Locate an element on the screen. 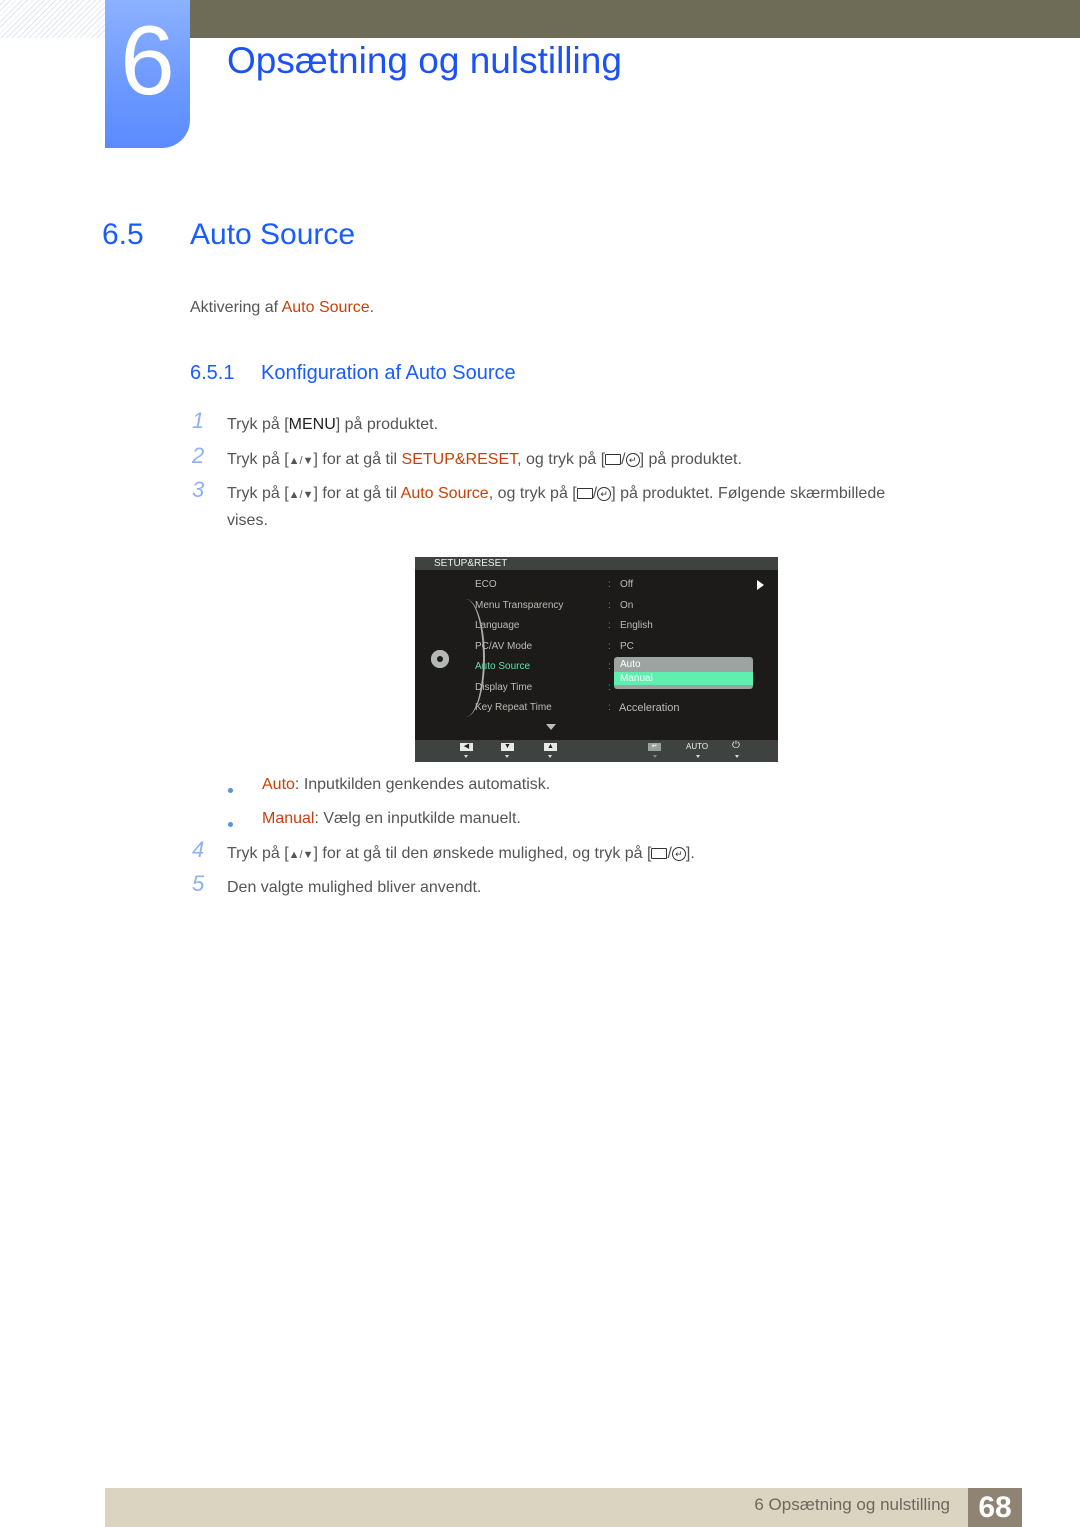 This screenshot has height=1527, width=1080. page-footer: 6 Opsætning og nulstilling is located at coordinates (563, 1507).